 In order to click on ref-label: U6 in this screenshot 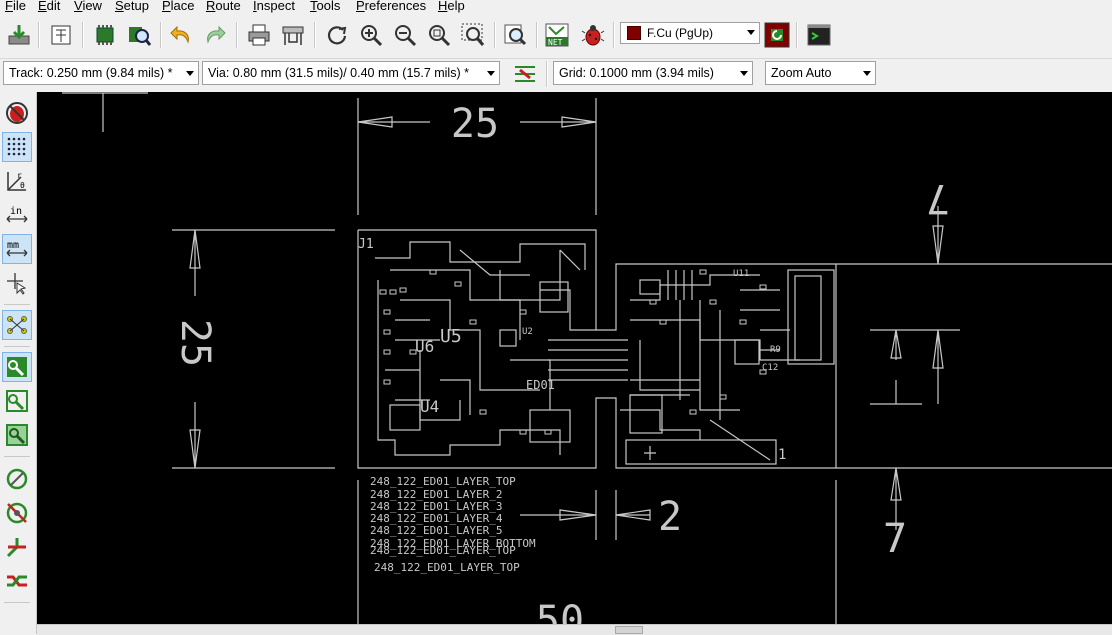, I will do `click(424, 346)`.